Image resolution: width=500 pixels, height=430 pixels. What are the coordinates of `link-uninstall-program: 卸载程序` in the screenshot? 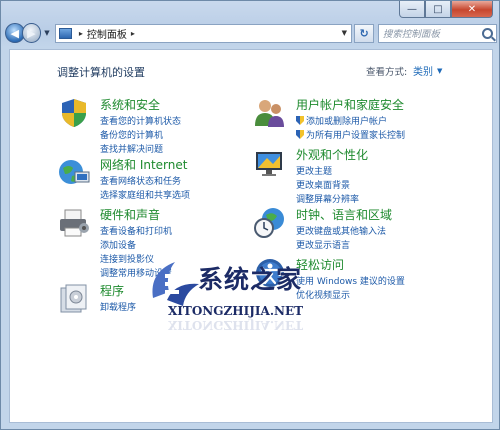 It's located at (118, 306).